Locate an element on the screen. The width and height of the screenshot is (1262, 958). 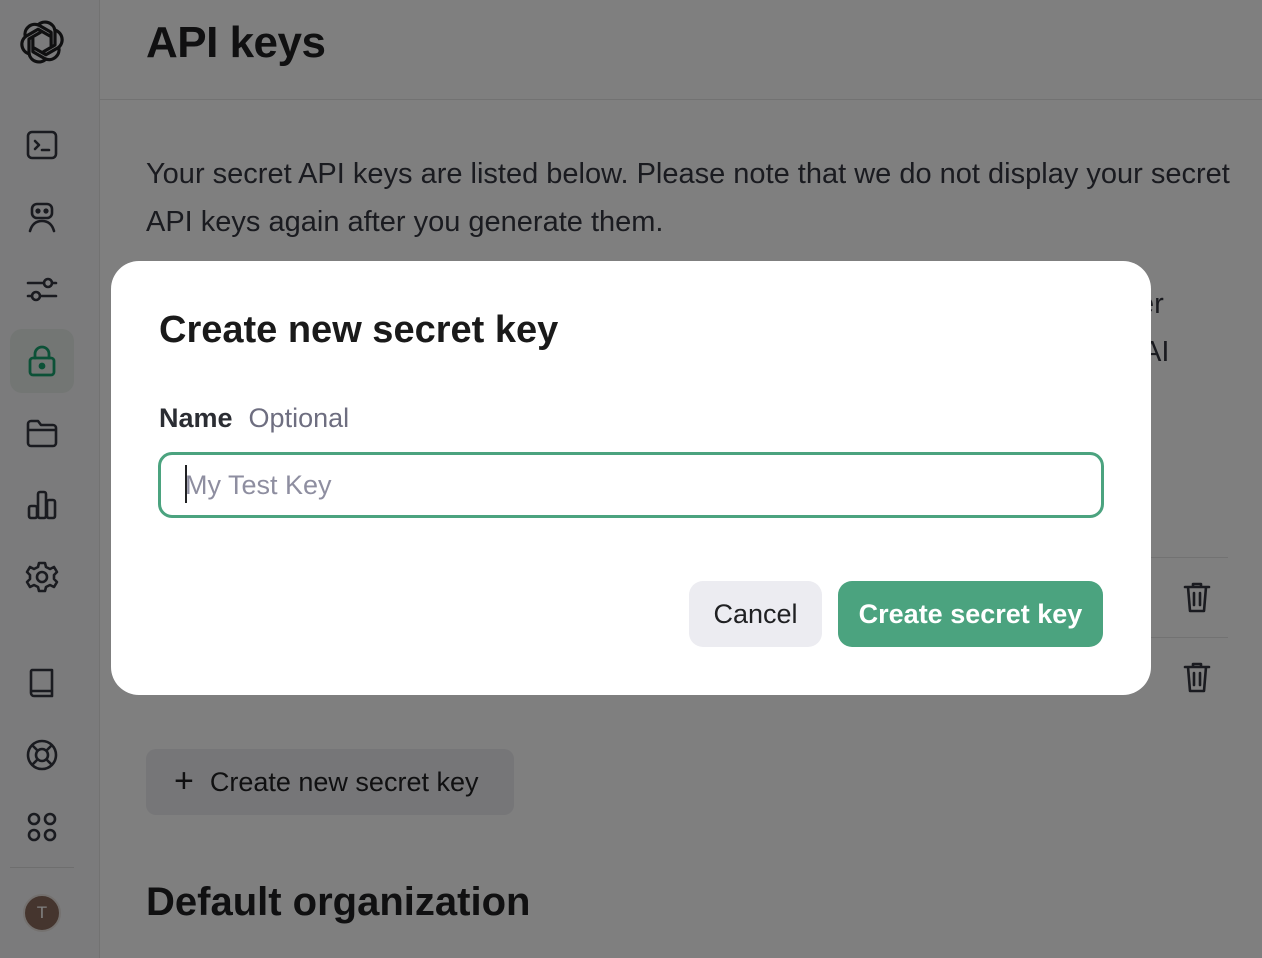
text-cursor is located at coordinates (186, 484).